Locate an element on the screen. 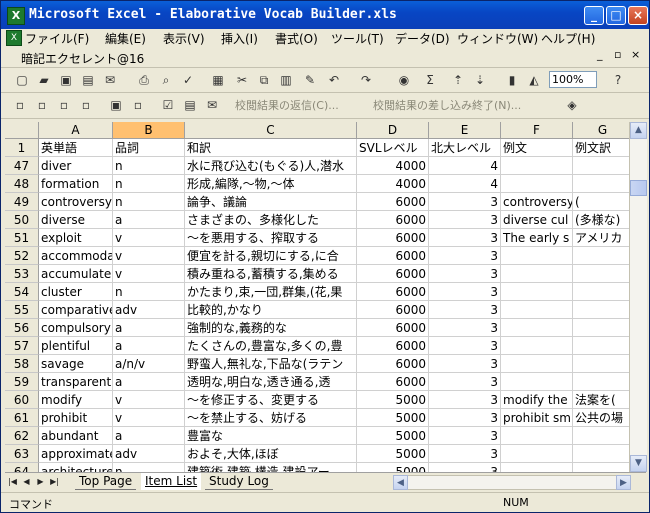 This screenshot has height=513, width=650. save-icon: ▣ is located at coordinates (66, 80).